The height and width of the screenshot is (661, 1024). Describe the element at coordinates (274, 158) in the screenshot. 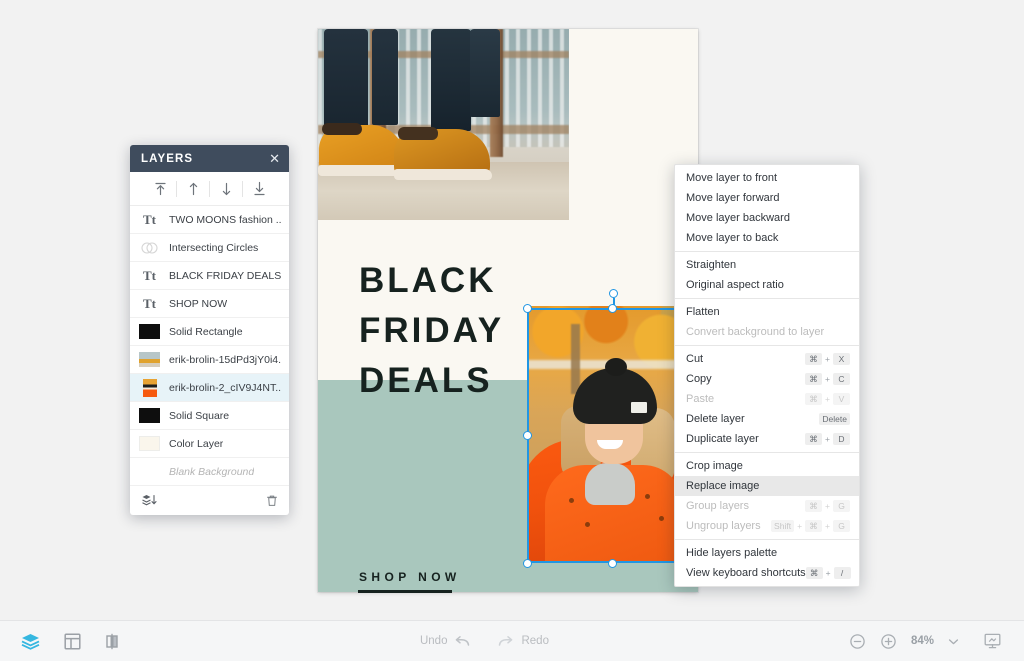

I see `close-icon: ✕` at that location.